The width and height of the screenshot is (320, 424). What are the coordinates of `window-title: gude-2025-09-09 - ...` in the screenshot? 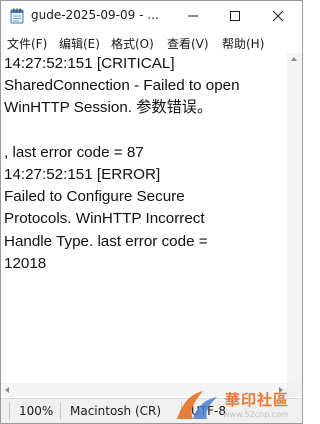 It's located at (95, 15).